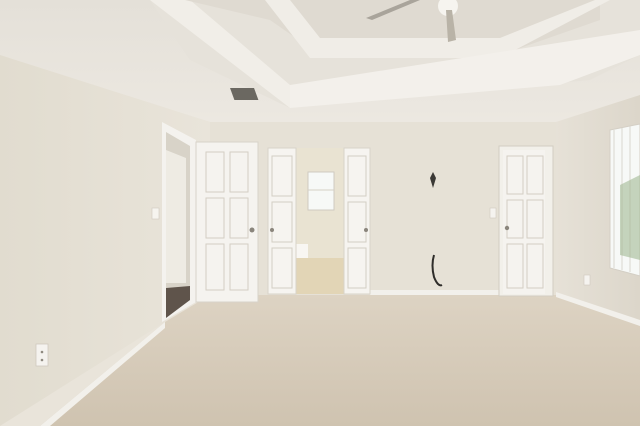 This screenshot has height=426, width=640. I want to click on hallway-doorway, so click(179, 222).